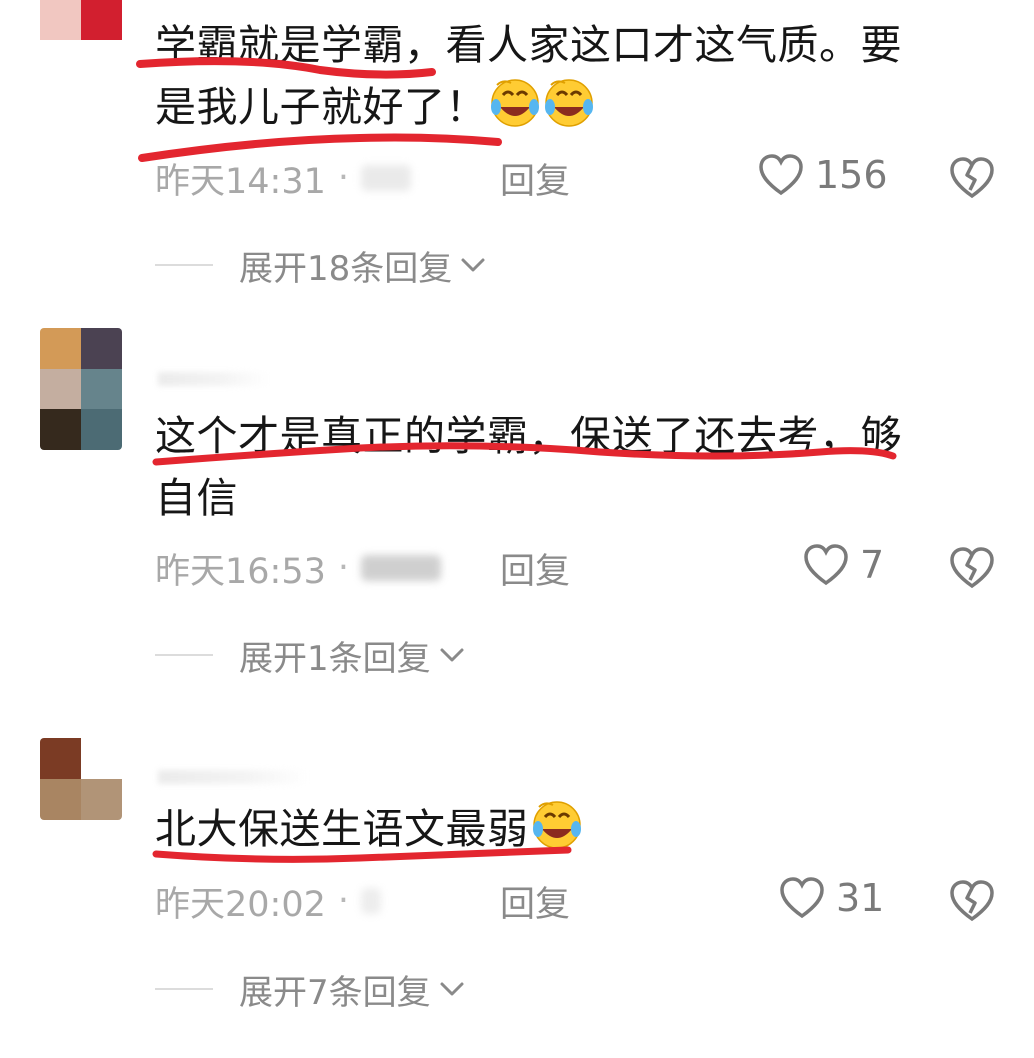 The width and height of the screenshot is (1034, 1058). What do you see at coordinates (831, 898) in the screenshot?
I see `like-button: 31` at bounding box center [831, 898].